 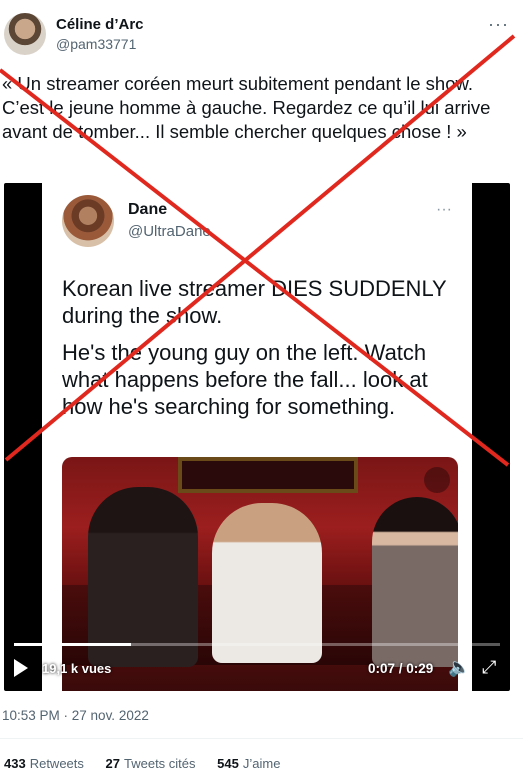 What do you see at coordinates (257, 644) in the screenshot?
I see `video-progress-bar` at bounding box center [257, 644].